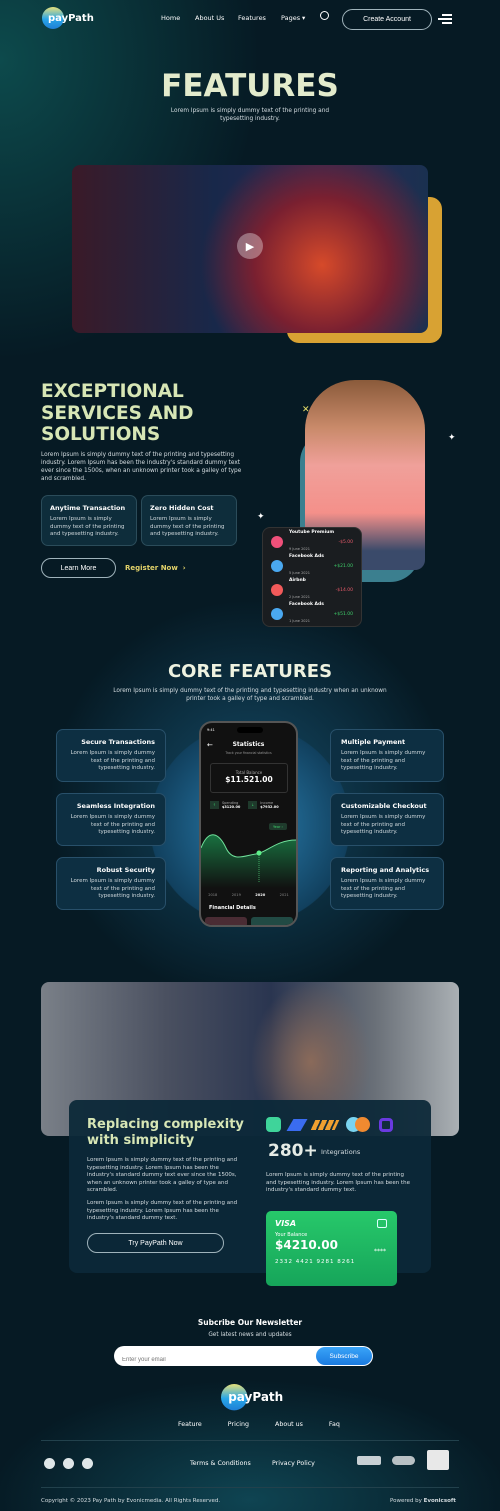 Image resolution: width=500 pixels, height=1511 pixels. What do you see at coordinates (259, 1424) in the screenshot?
I see `footer-links: Feature Pricing About us Faq` at bounding box center [259, 1424].